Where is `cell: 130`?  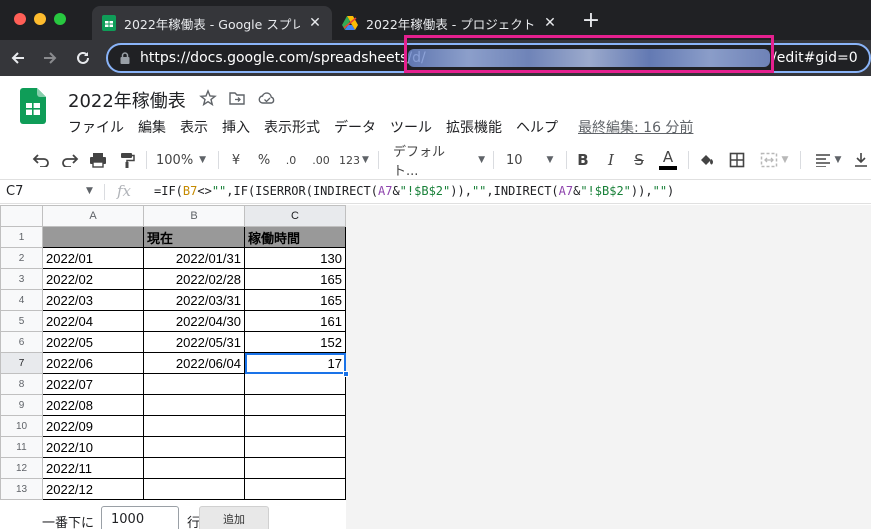 cell: 130 is located at coordinates (295, 258).